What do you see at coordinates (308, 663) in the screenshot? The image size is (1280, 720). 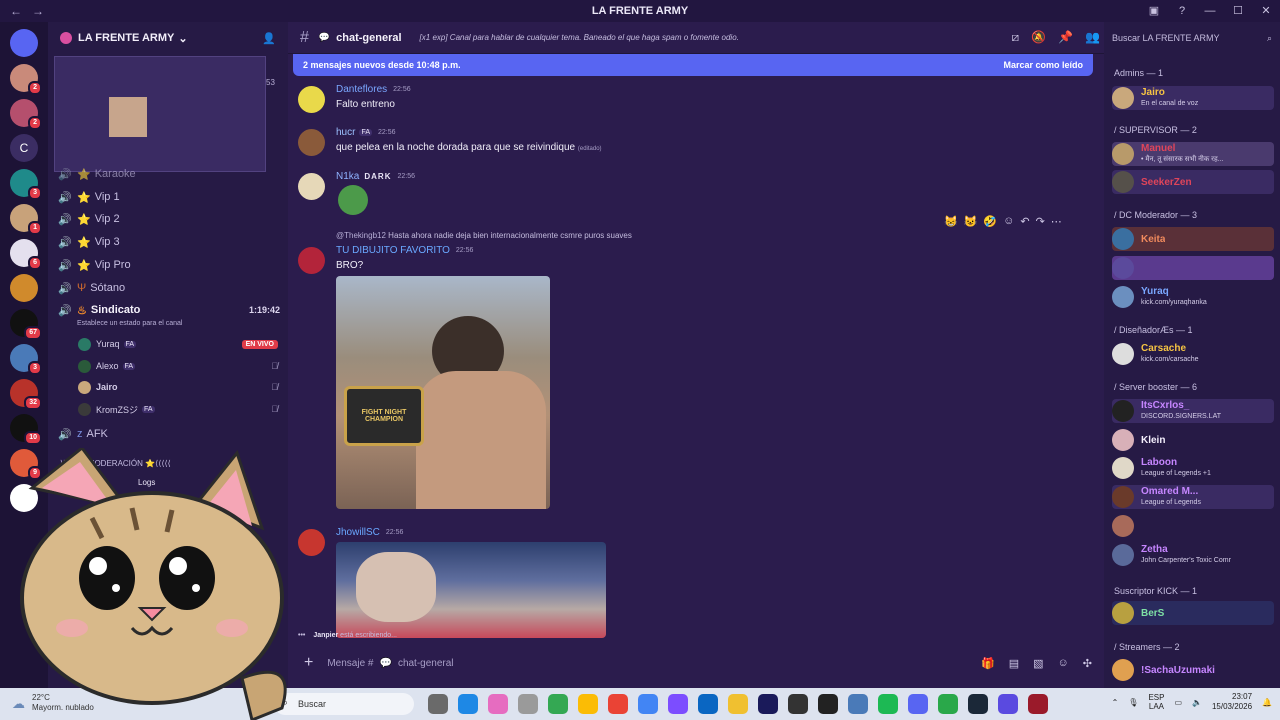 I see `add-attachment-icon: +` at bounding box center [308, 663].